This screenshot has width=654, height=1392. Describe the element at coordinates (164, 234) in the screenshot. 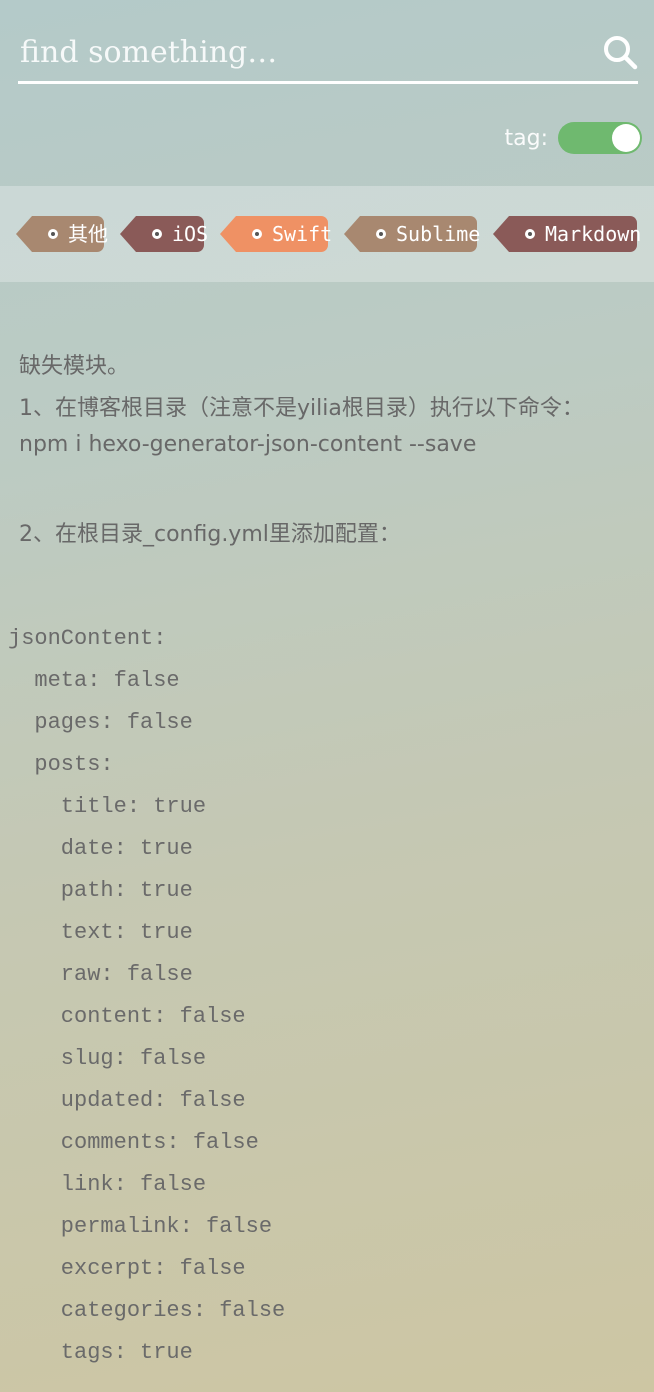

I see `tag-ios: iOS` at that location.